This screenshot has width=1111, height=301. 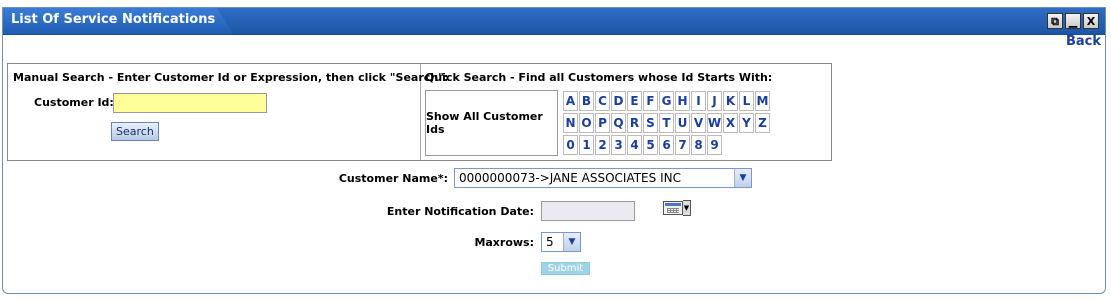 I want to click on quick-search-letter-link: V, so click(x=698, y=123).